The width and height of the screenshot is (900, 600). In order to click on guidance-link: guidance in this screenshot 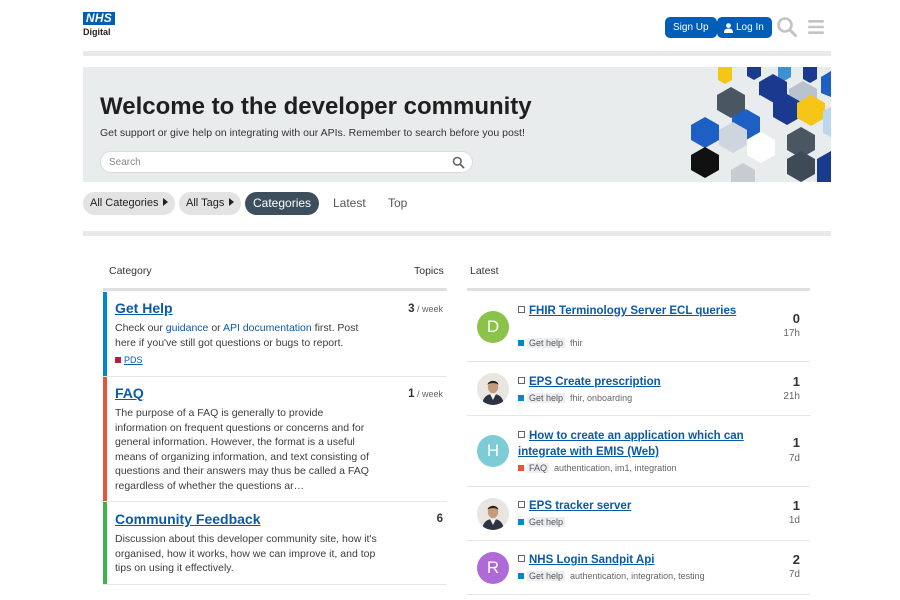, I will do `click(187, 328)`.